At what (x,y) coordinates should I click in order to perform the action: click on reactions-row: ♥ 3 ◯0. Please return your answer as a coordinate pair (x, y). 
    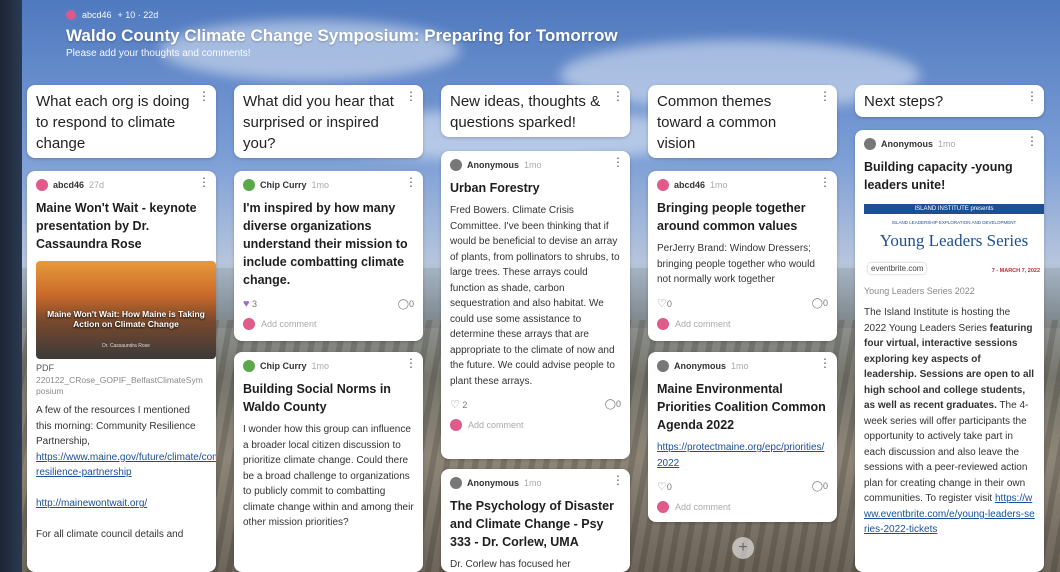
    Looking at the image, I should click on (328, 304).